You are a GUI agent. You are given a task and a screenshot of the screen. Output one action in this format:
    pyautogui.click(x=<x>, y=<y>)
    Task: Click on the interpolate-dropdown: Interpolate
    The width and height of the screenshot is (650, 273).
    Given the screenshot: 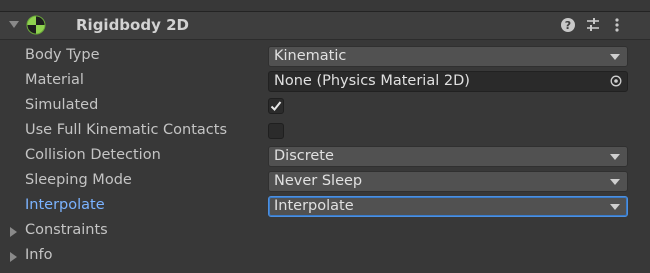 What is the action you would take?
    pyautogui.click(x=448, y=206)
    